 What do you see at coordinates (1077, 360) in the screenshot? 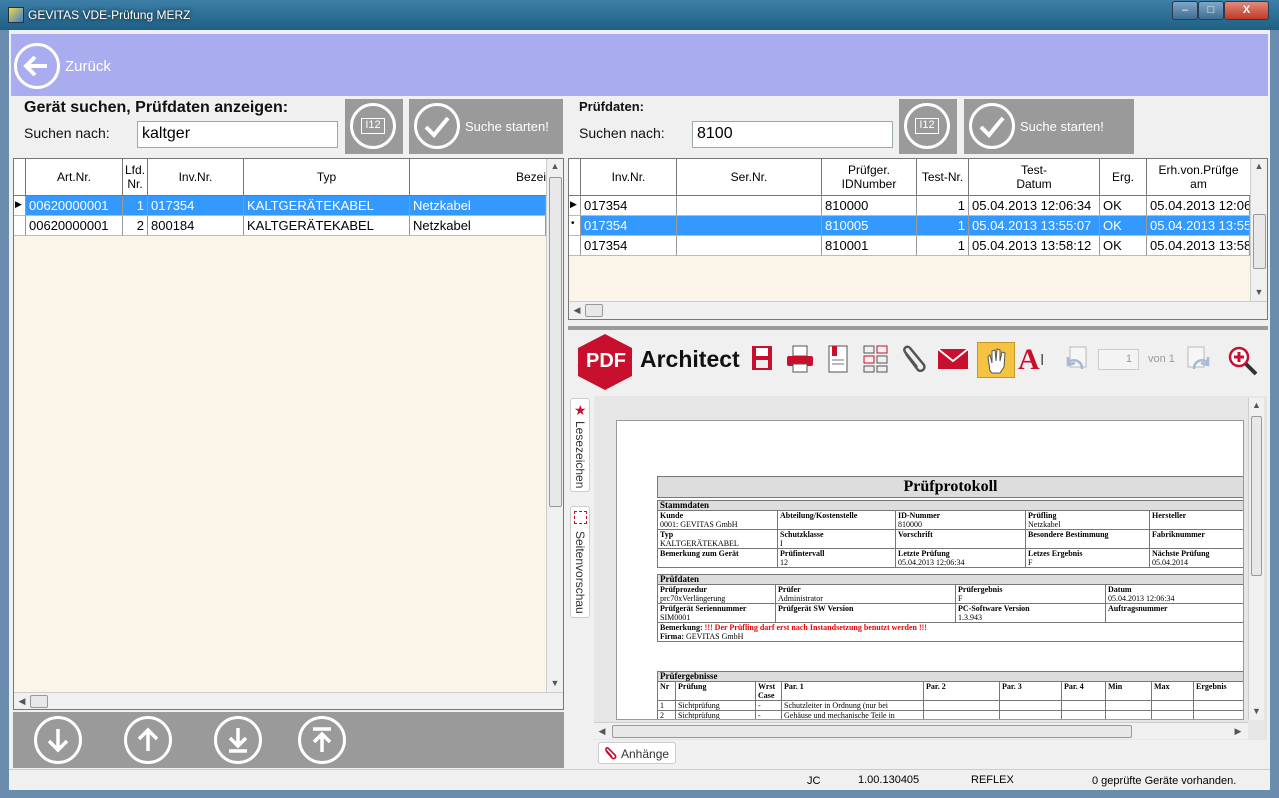
I see `previous-page-icon` at bounding box center [1077, 360].